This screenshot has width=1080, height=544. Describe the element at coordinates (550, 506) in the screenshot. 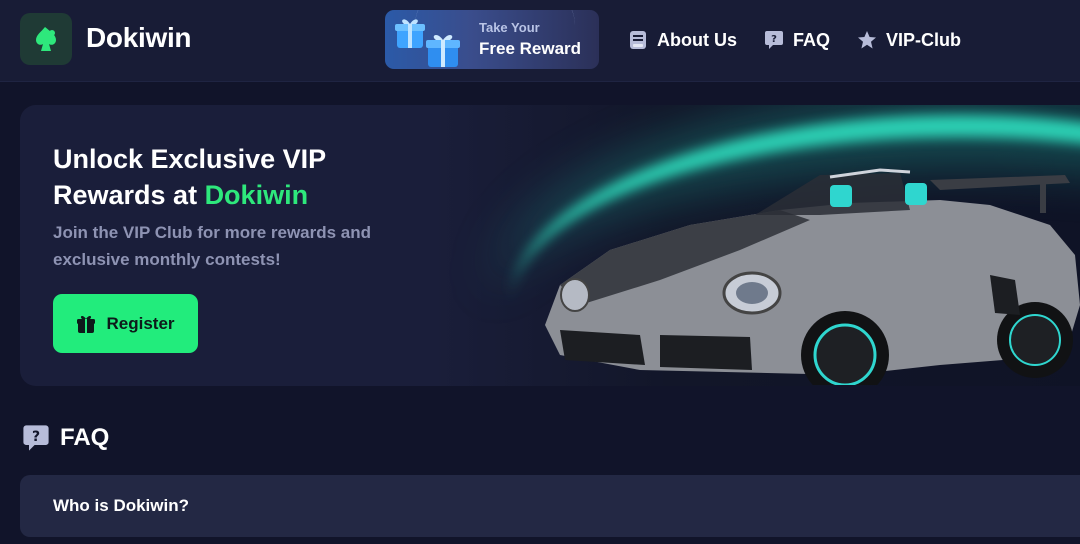

I see `faq-item: Who is Dokiwin?` at that location.